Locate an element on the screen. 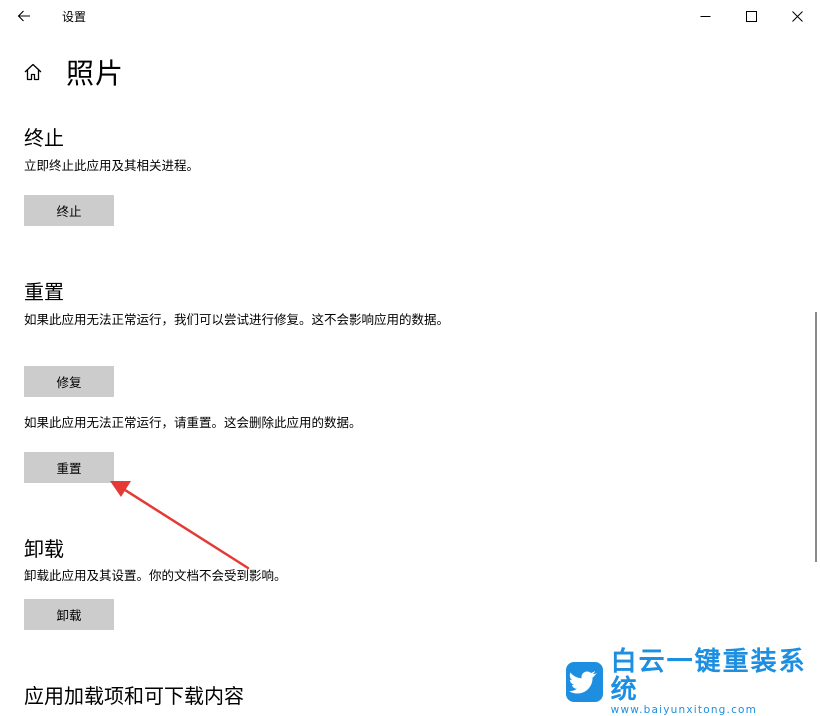  uninstall-section-title: 卸载 is located at coordinates (44, 549).